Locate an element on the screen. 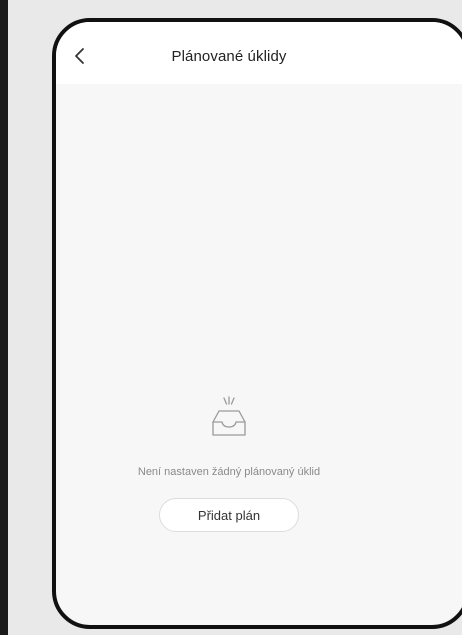  empty-inbox-icon is located at coordinates (229, 416).